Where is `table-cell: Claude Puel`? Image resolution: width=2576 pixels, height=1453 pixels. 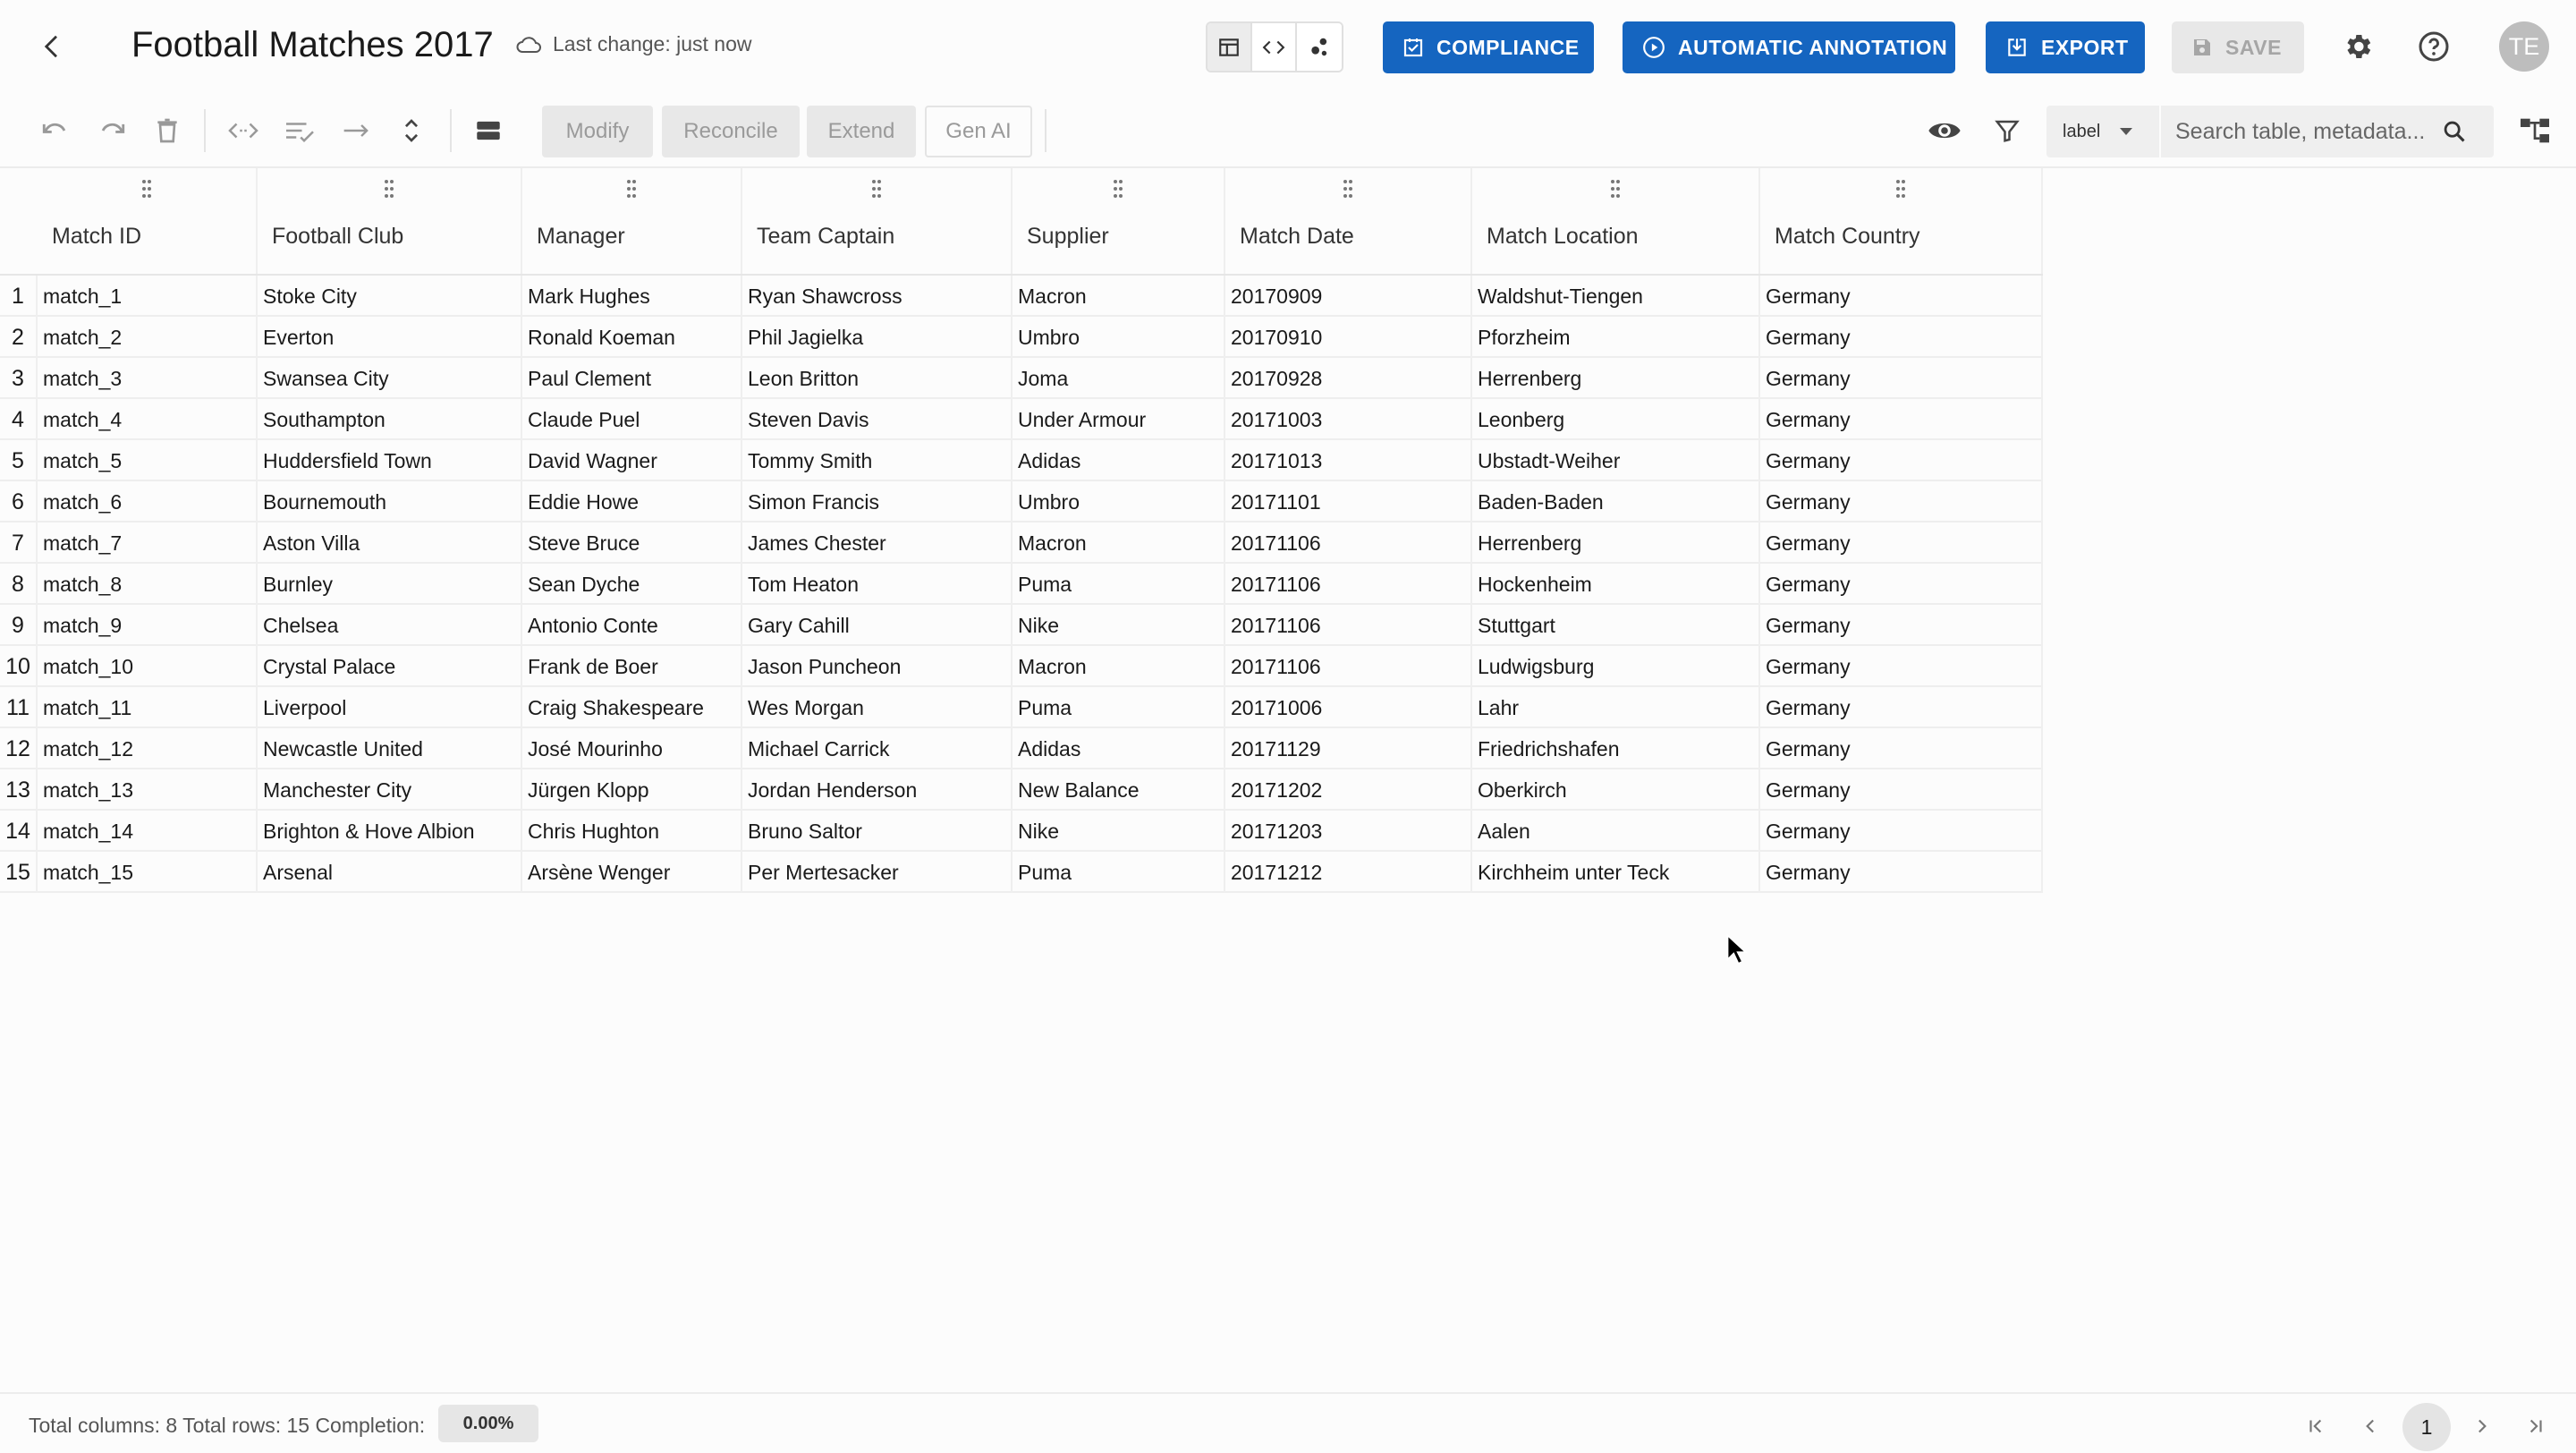
table-cell: Claude Puel is located at coordinates (632, 419).